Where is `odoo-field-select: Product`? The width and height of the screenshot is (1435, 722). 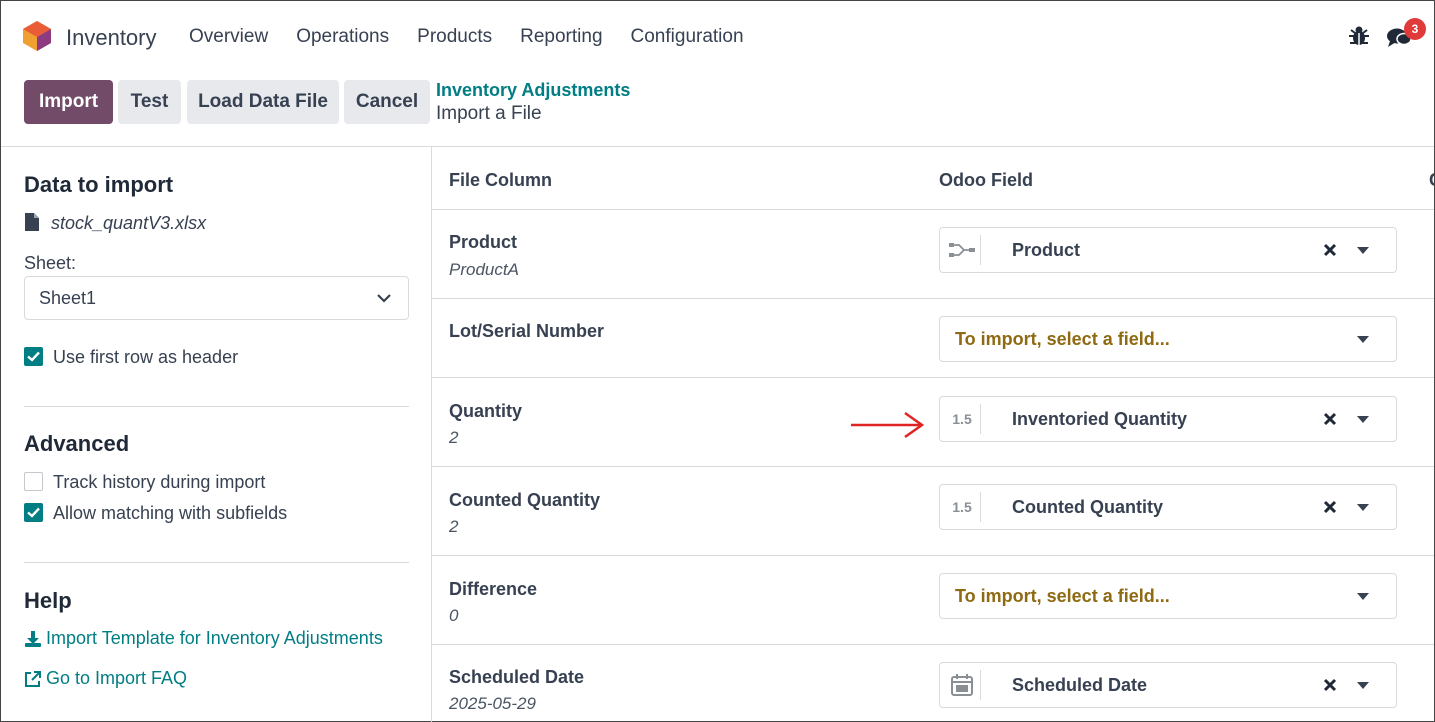 odoo-field-select: Product is located at coordinates (1168, 250).